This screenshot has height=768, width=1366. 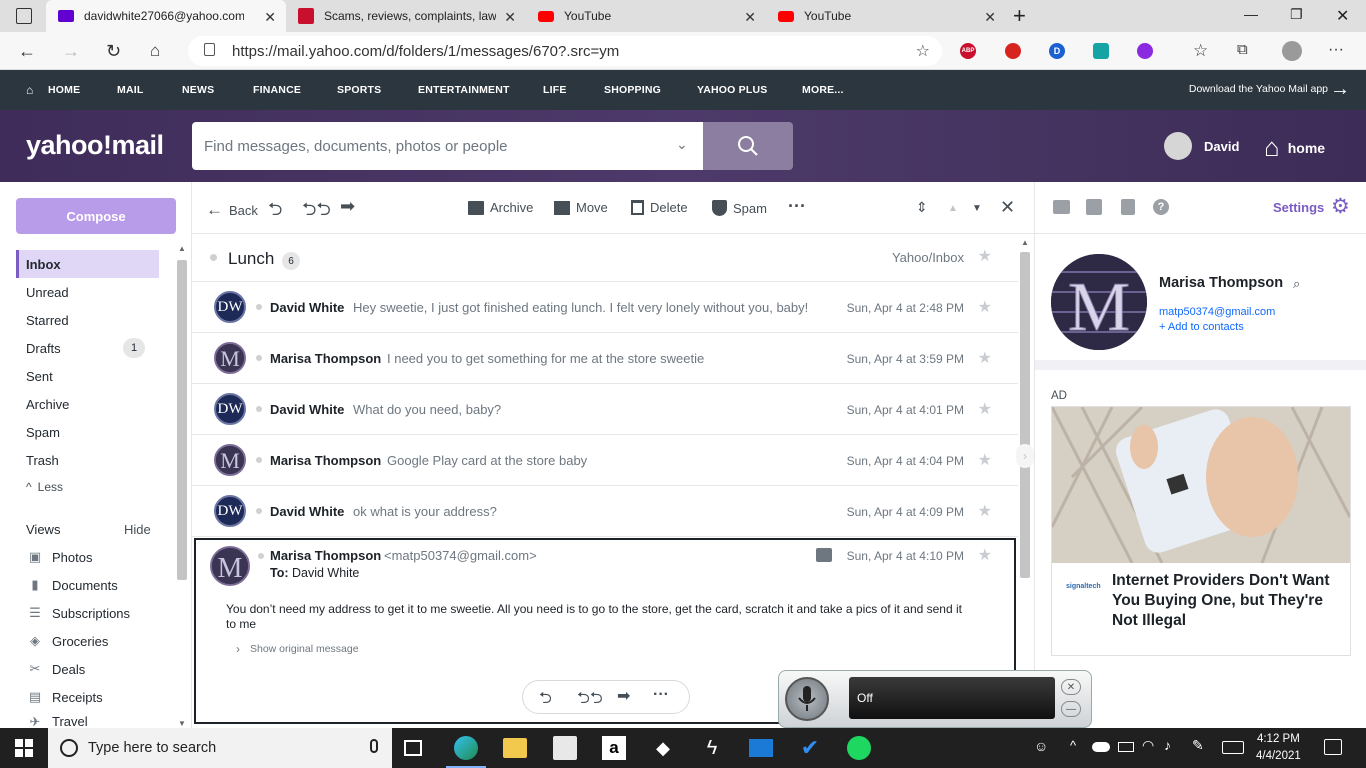 I want to click on onedrive-icon, so click(x=1101, y=747).